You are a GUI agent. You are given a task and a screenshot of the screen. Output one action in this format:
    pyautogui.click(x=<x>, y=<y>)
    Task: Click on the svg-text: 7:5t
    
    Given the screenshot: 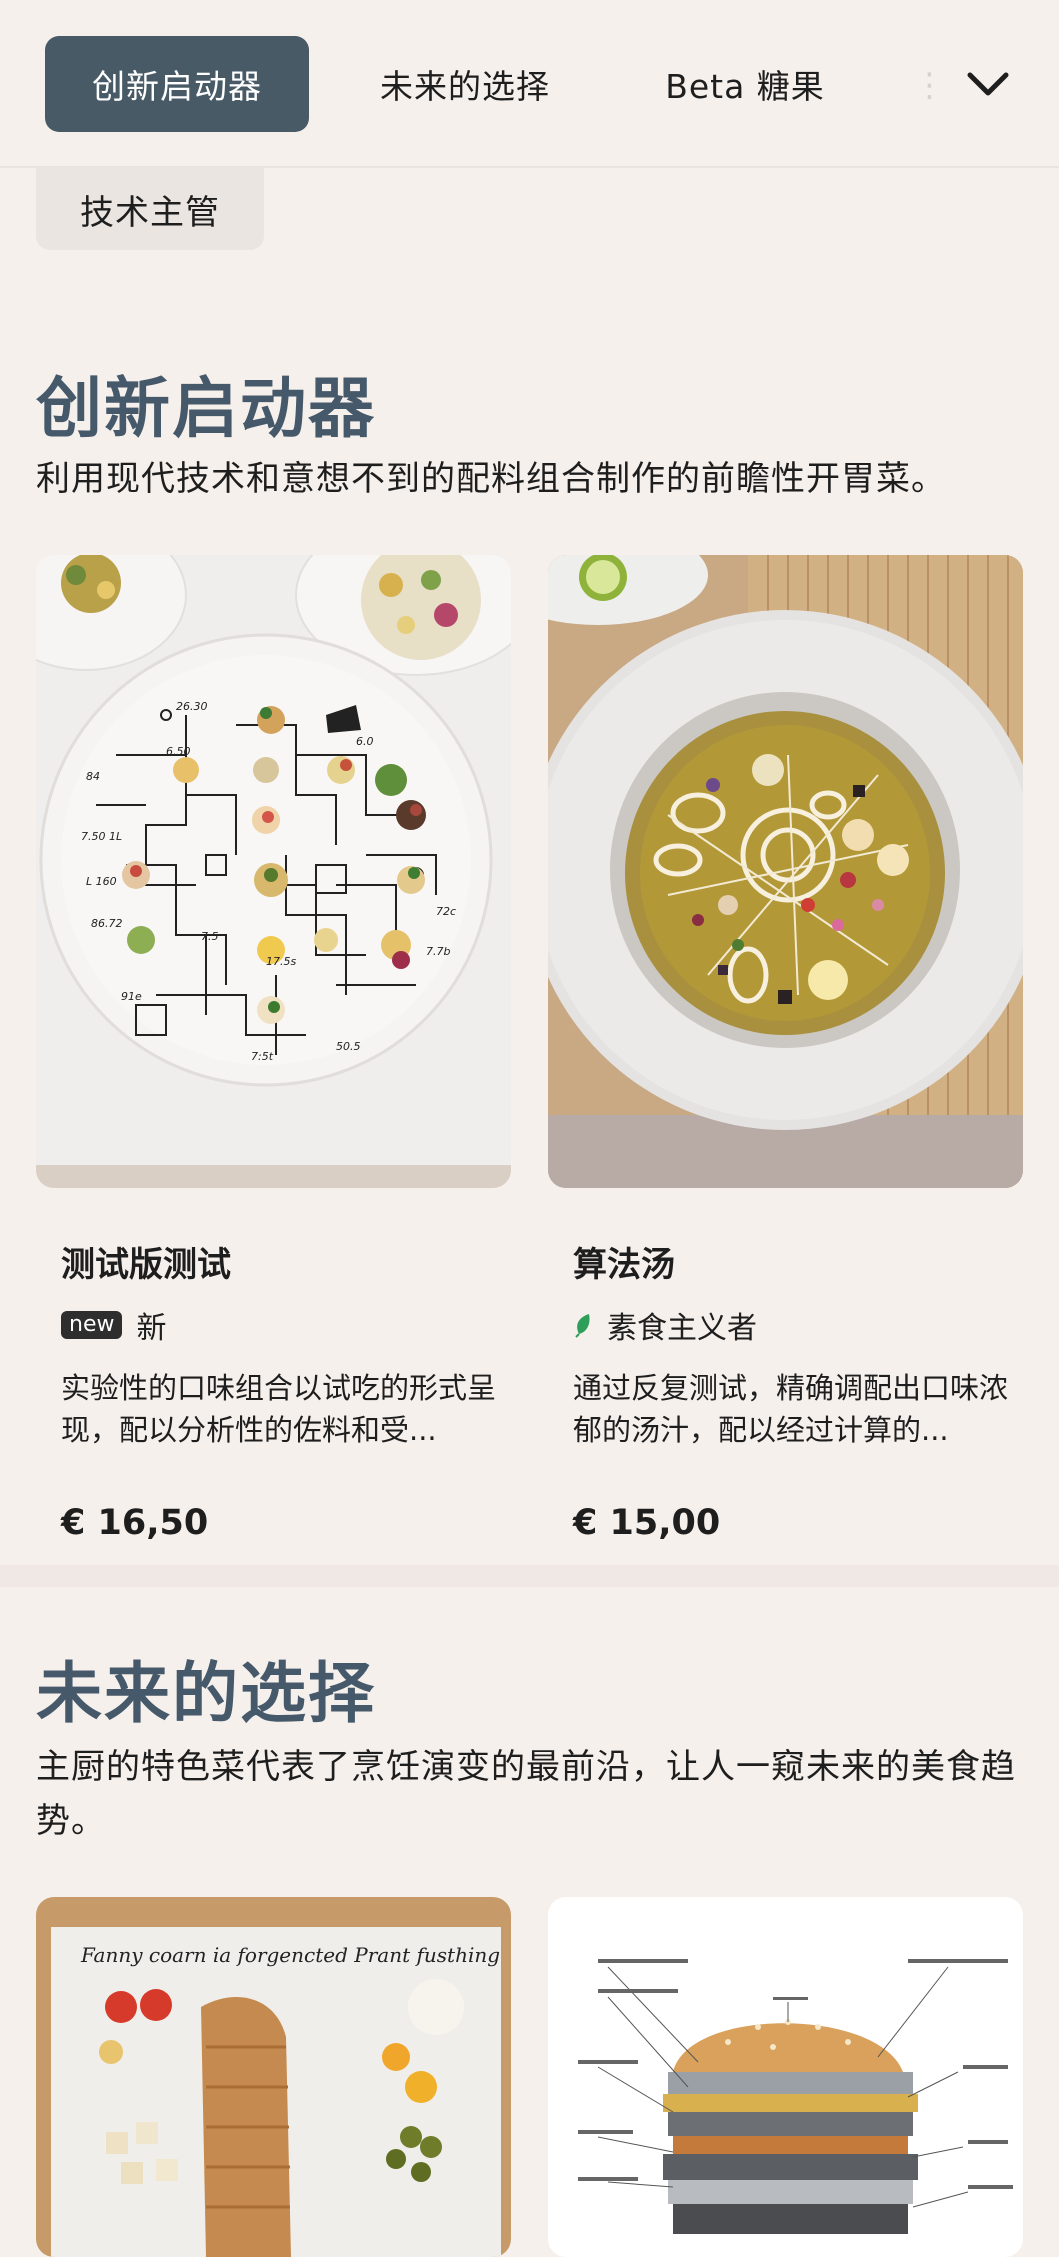 What is the action you would take?
    pyautogui.click(x=262, y=1056)
    